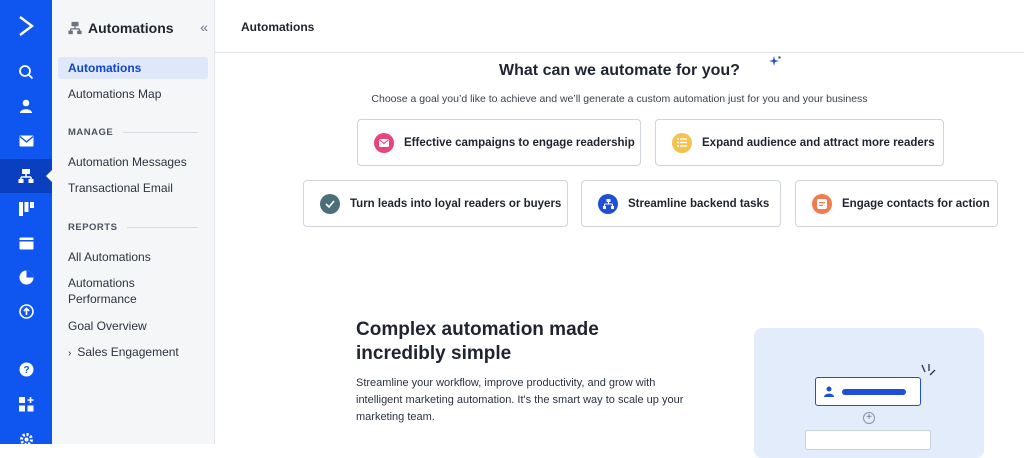 The image size is (1024, 458). What do you see at coordinates (133, 94) in the screenshot?
I see `nav-item-automations-map: Automations Map` at bounding box center [133, 94].